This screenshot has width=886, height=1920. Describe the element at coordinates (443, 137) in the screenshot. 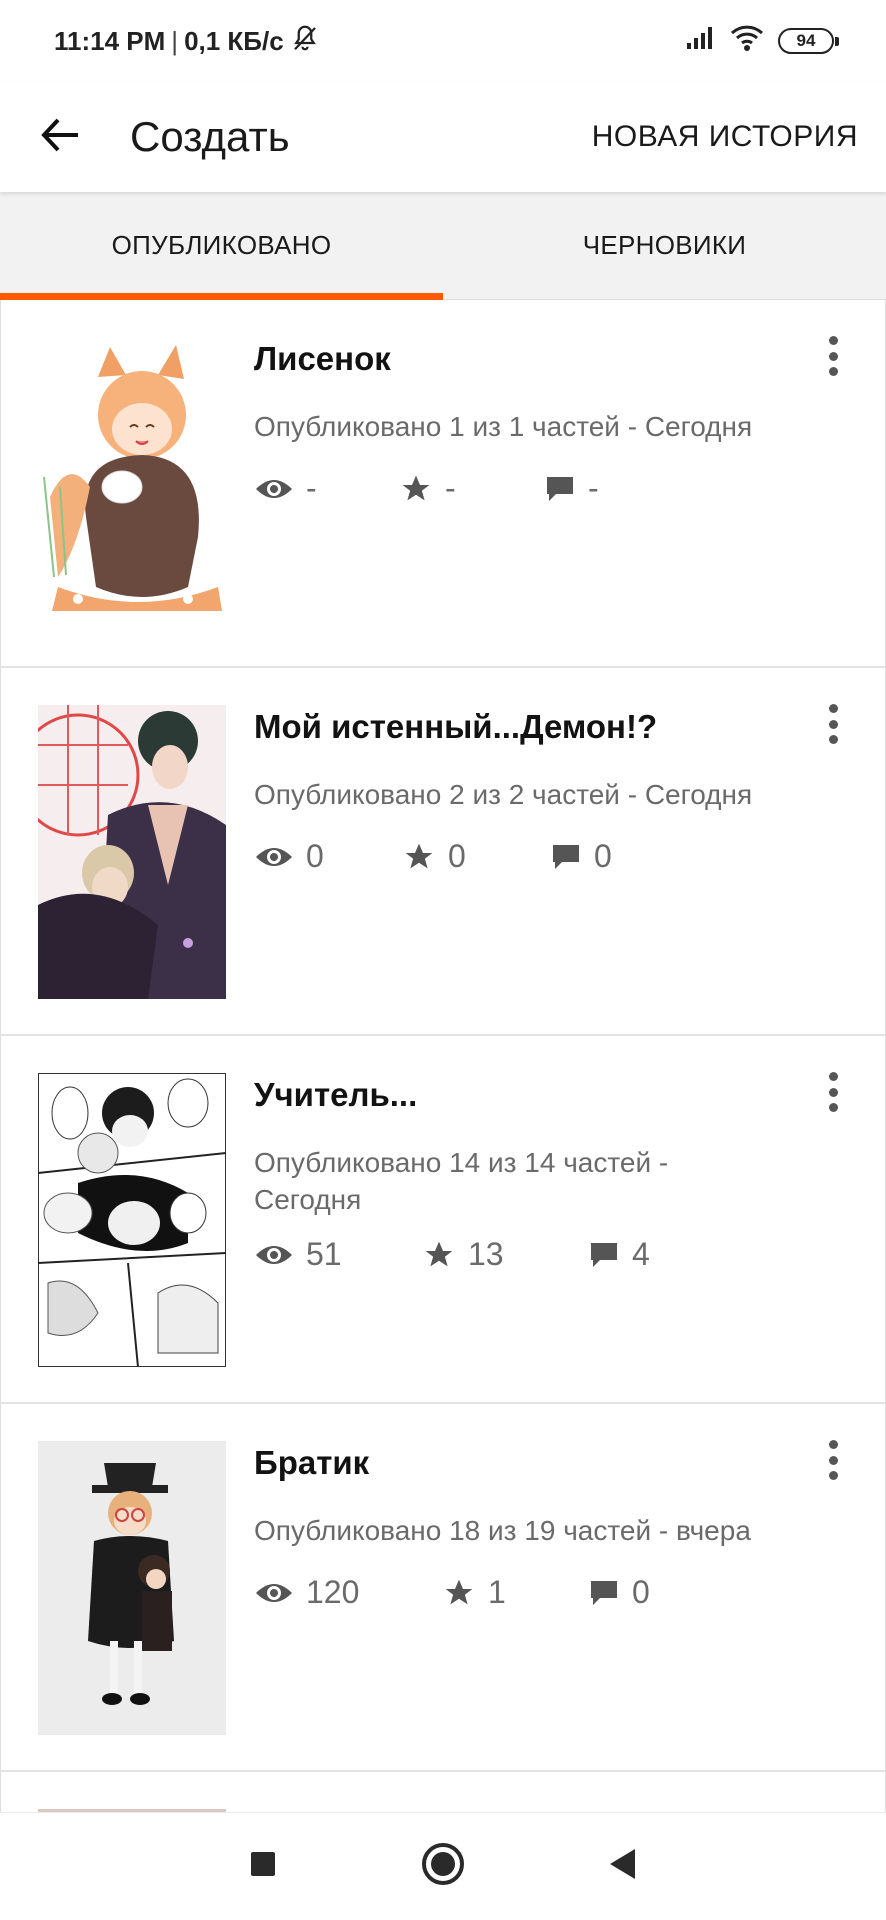

I see `app-bar: Создать НОВАЯ ИСТОРИЯ` at that location.